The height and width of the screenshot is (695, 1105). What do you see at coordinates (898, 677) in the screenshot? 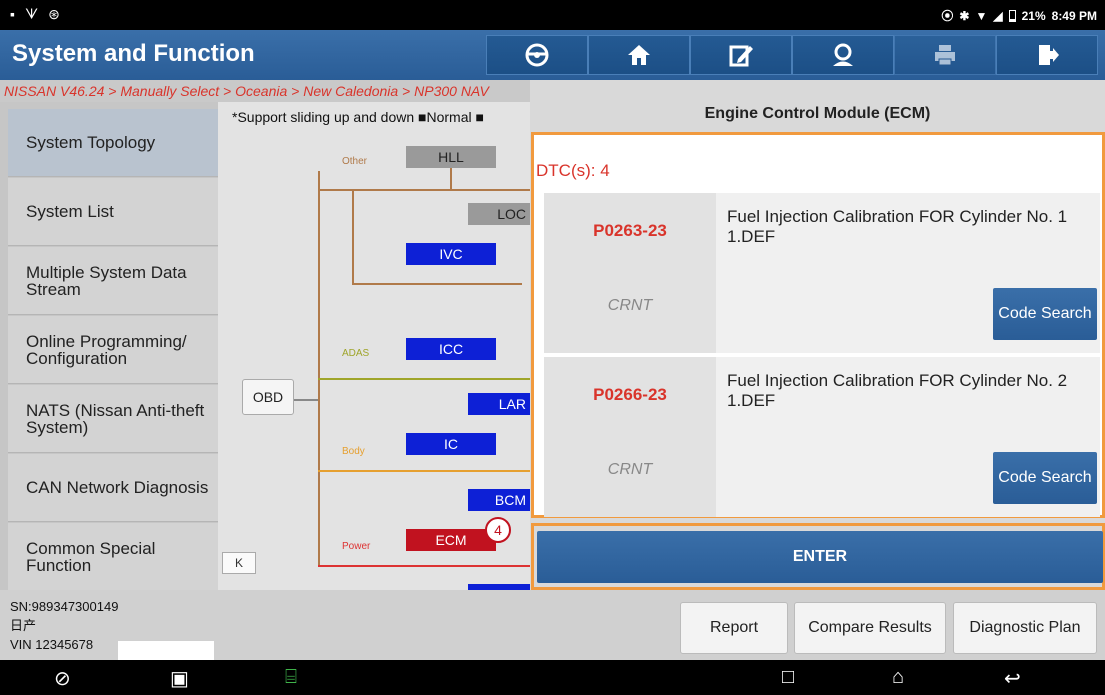
I see `home-nav-icon: ⌂` at bounding box center [898, 677].